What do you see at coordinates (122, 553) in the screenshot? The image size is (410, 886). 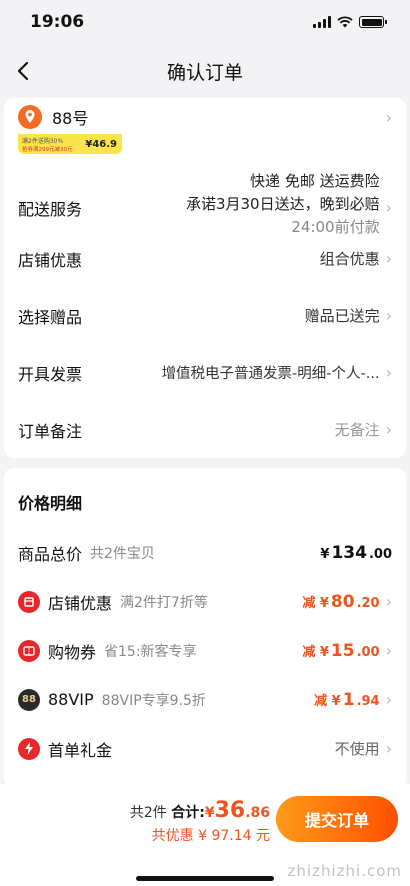 I see `goods-total-desc: 共2件宝贝` at bounding box center [122, 553].